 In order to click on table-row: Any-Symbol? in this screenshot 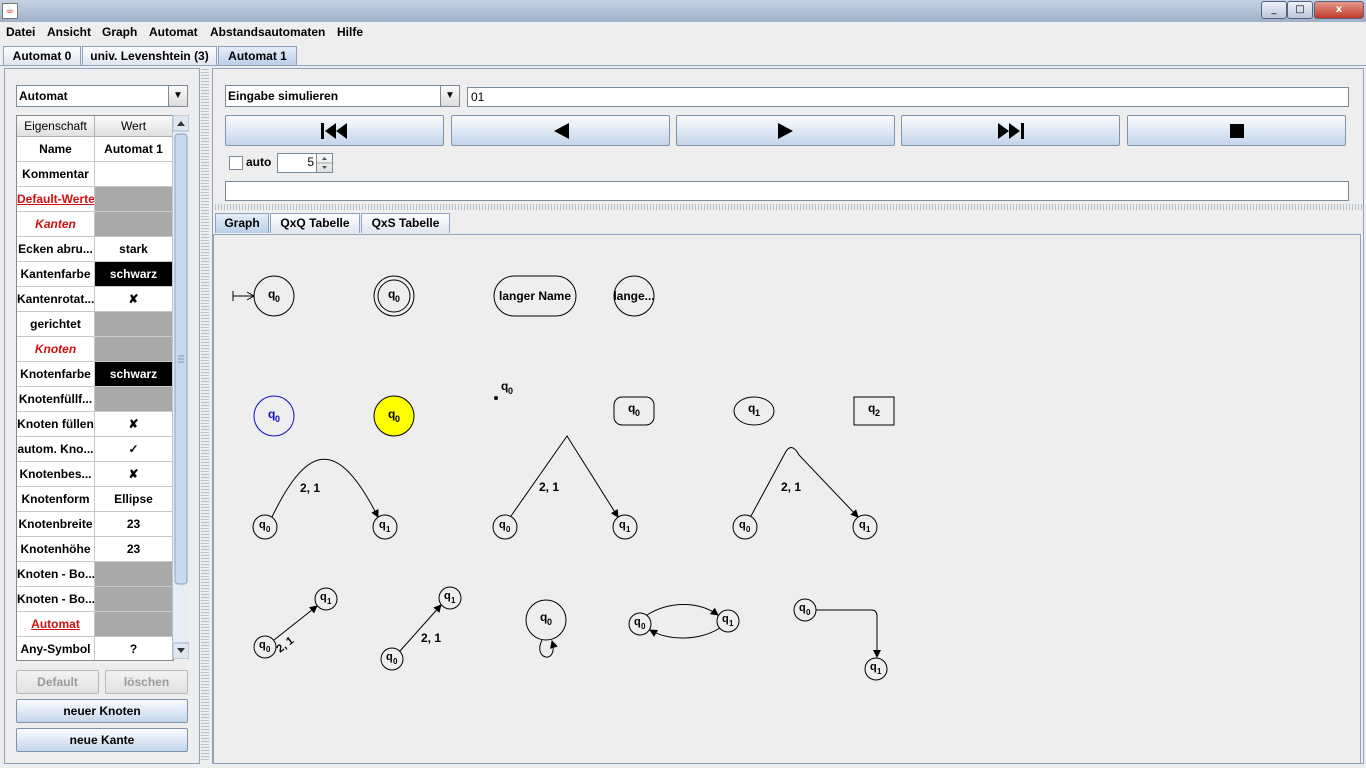, I will do `click(95, 648)`.